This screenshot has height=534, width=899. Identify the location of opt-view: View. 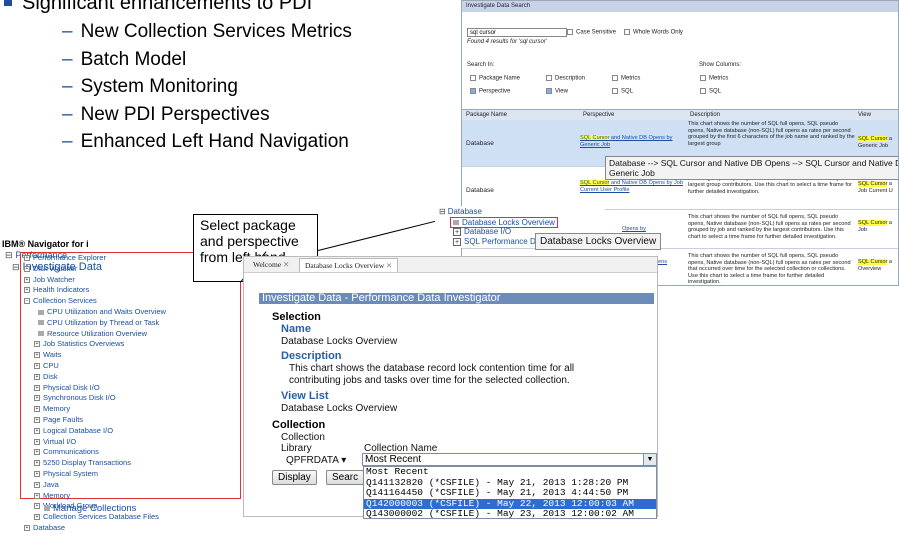
(557, 91).